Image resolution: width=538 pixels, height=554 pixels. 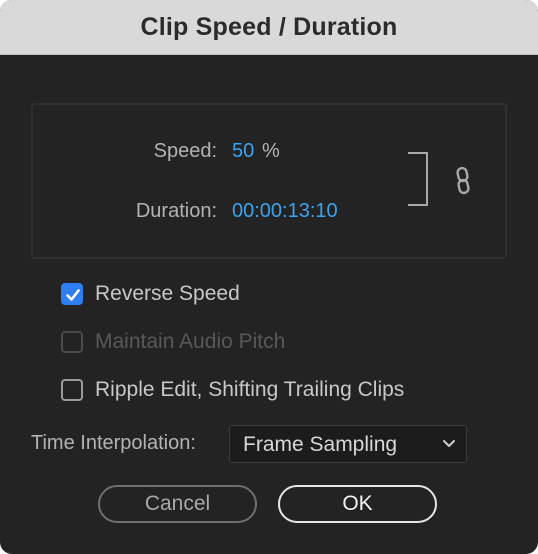 What do you see at coordinates (113, 443) in the screenshot?
I see `time-interpolation-label: Time Interpolation:` at bounding box center [113, 443].